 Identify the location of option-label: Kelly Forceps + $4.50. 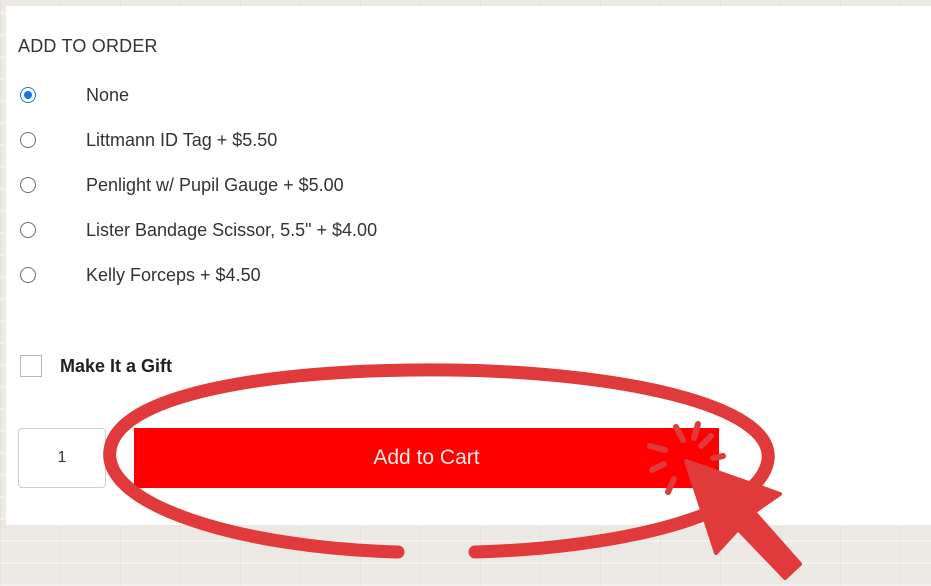
(173, 274).